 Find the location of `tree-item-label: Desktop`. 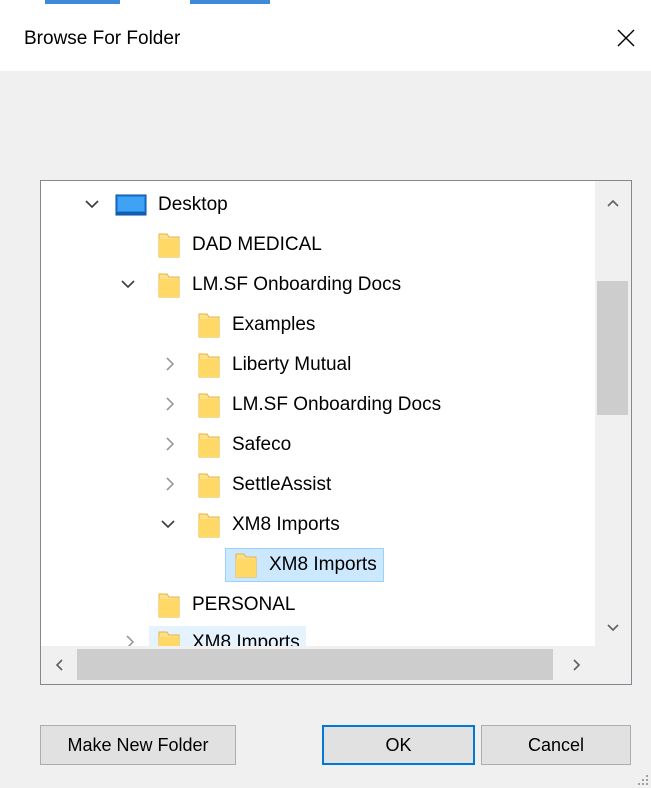

tree-item-label: Desktop is located at coordinates (193, 204).